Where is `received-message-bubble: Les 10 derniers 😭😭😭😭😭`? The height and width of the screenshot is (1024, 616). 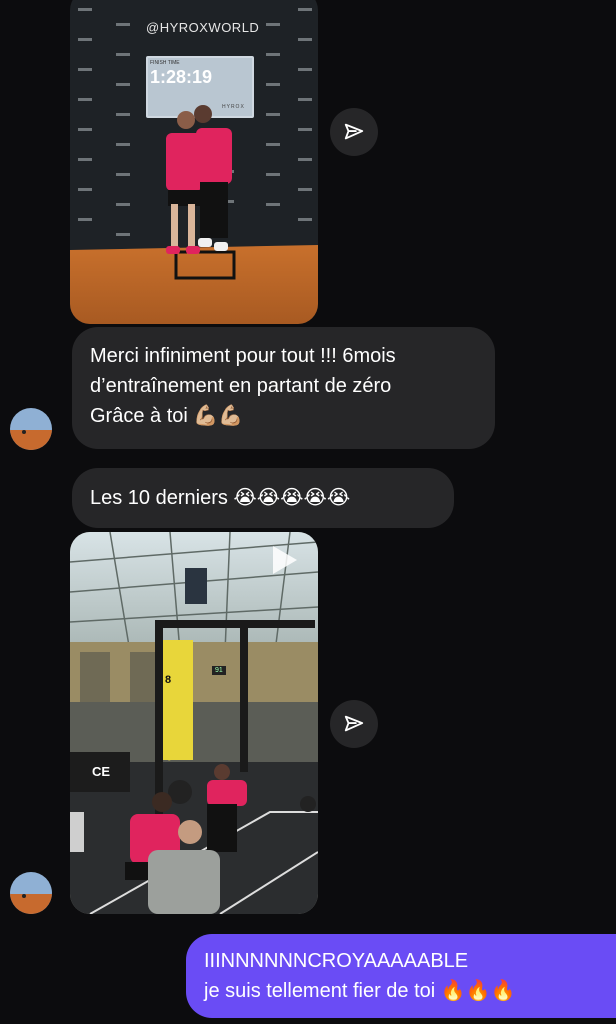
received-message-bubble: Les 10 derniers 😭😭😭😭😭 is located at coordinates (263, 498).